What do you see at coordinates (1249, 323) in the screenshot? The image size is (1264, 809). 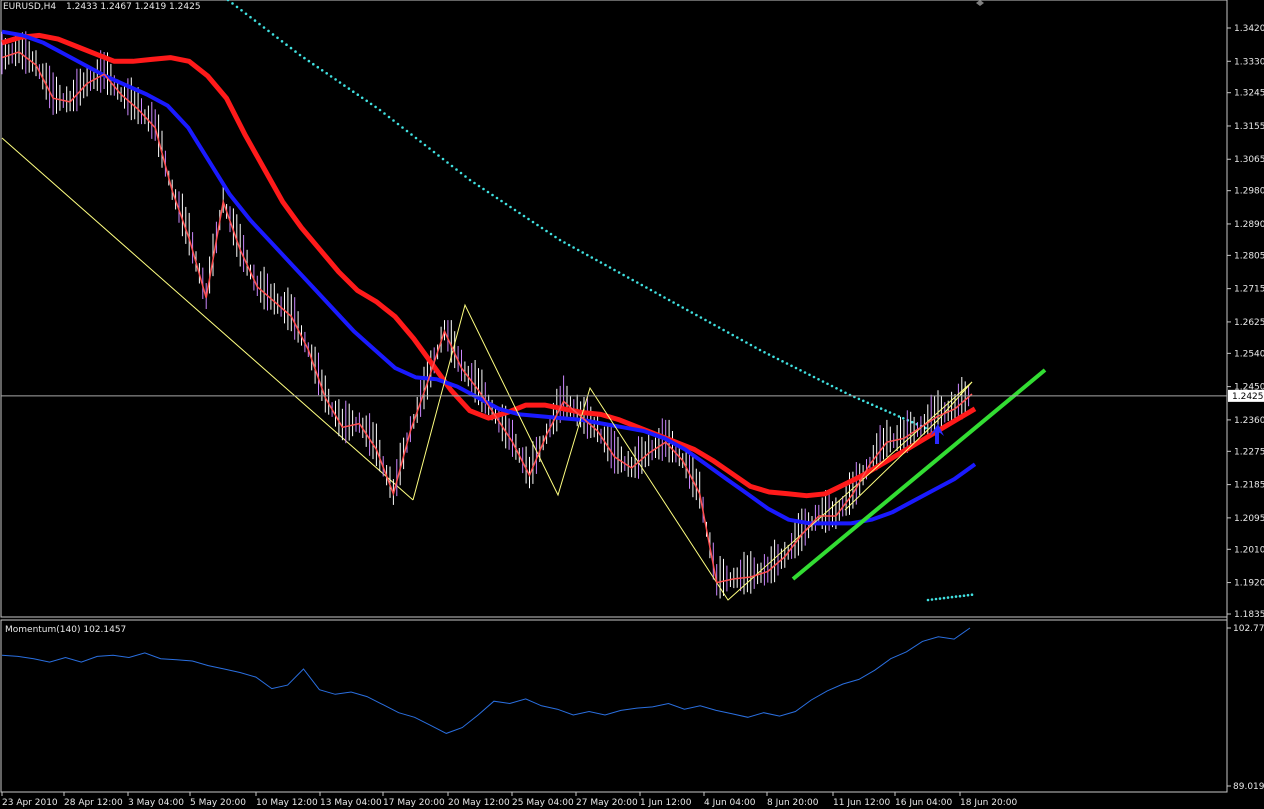 I see `price-axis-label: 1.2625` at bounding box center [1249, 323].